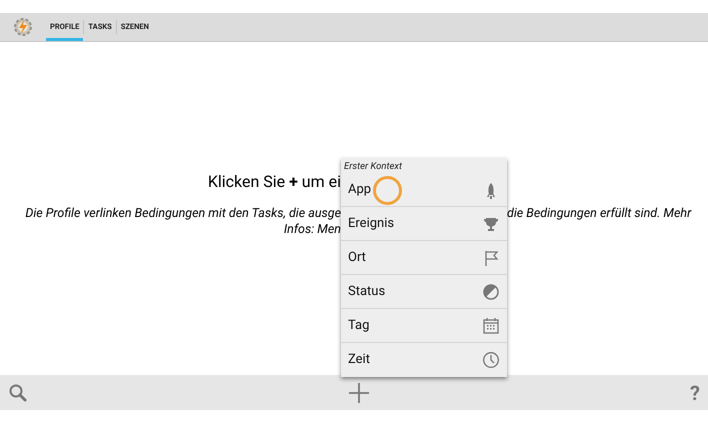  Describe the element at coordinates (18, 392) in the screenshot. I see `search-icon` at that location.